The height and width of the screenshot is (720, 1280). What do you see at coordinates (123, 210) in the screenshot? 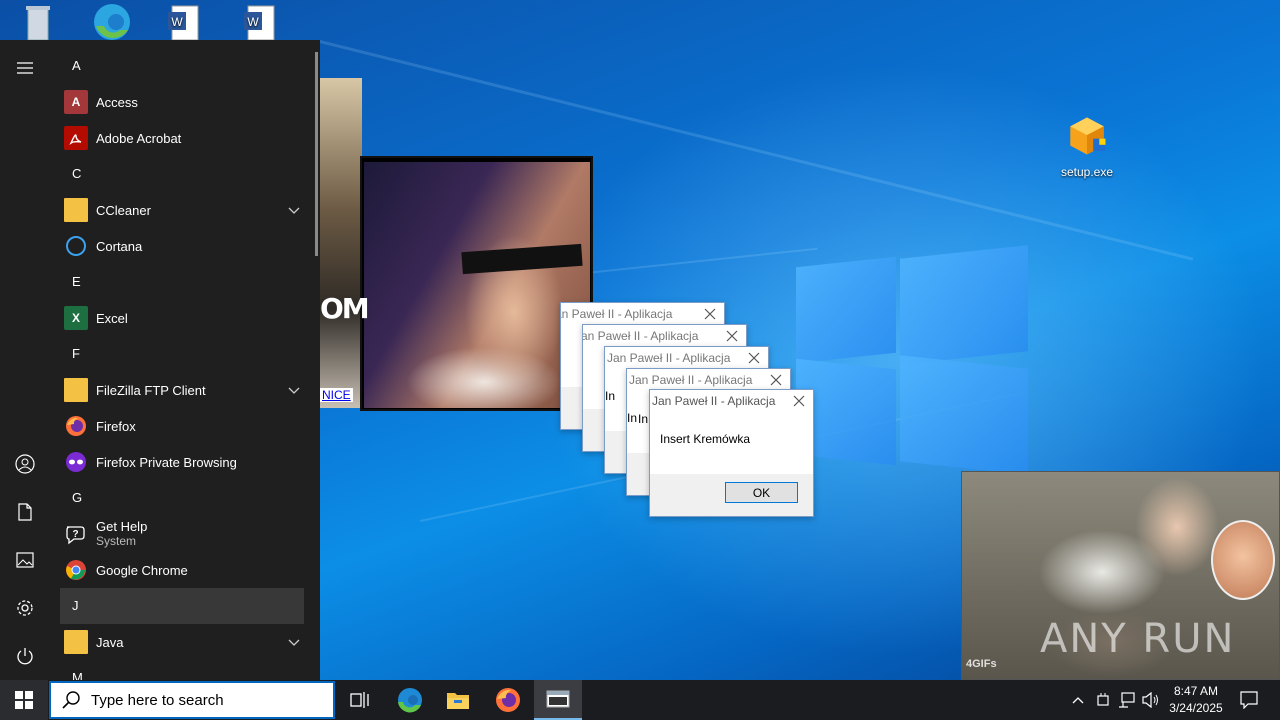
I see `app-label: CCleaner` at bounding box center [123, 210].